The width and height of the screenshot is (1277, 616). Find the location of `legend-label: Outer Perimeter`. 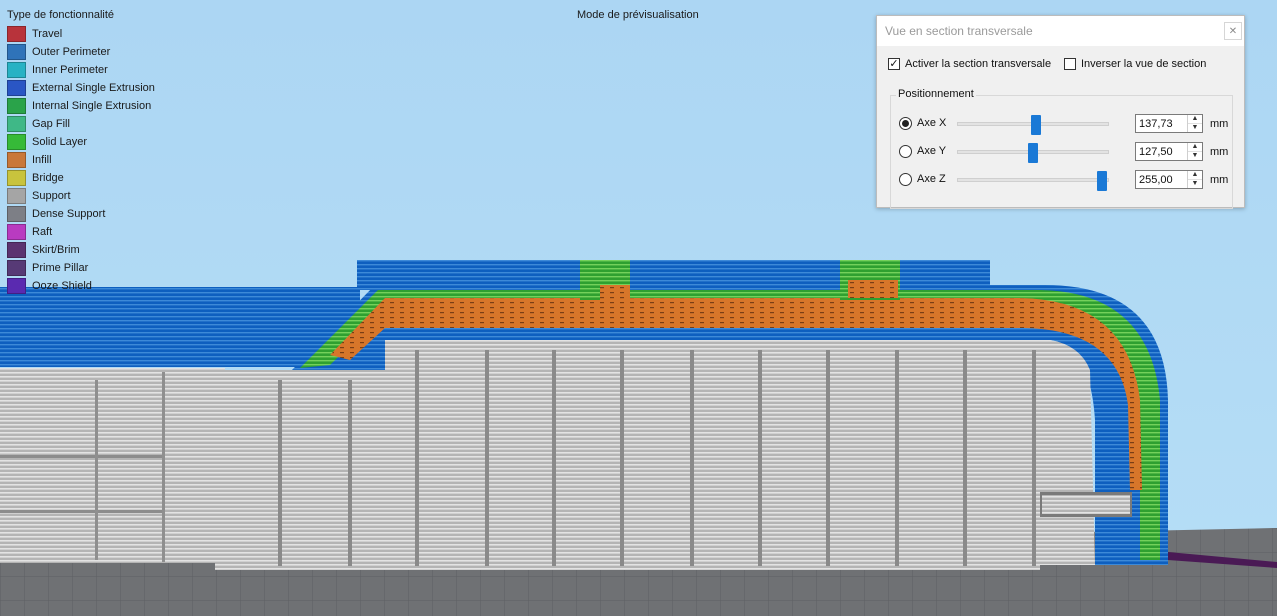

legend-label: Outer Perimeter is located at coordinates (71, 52).